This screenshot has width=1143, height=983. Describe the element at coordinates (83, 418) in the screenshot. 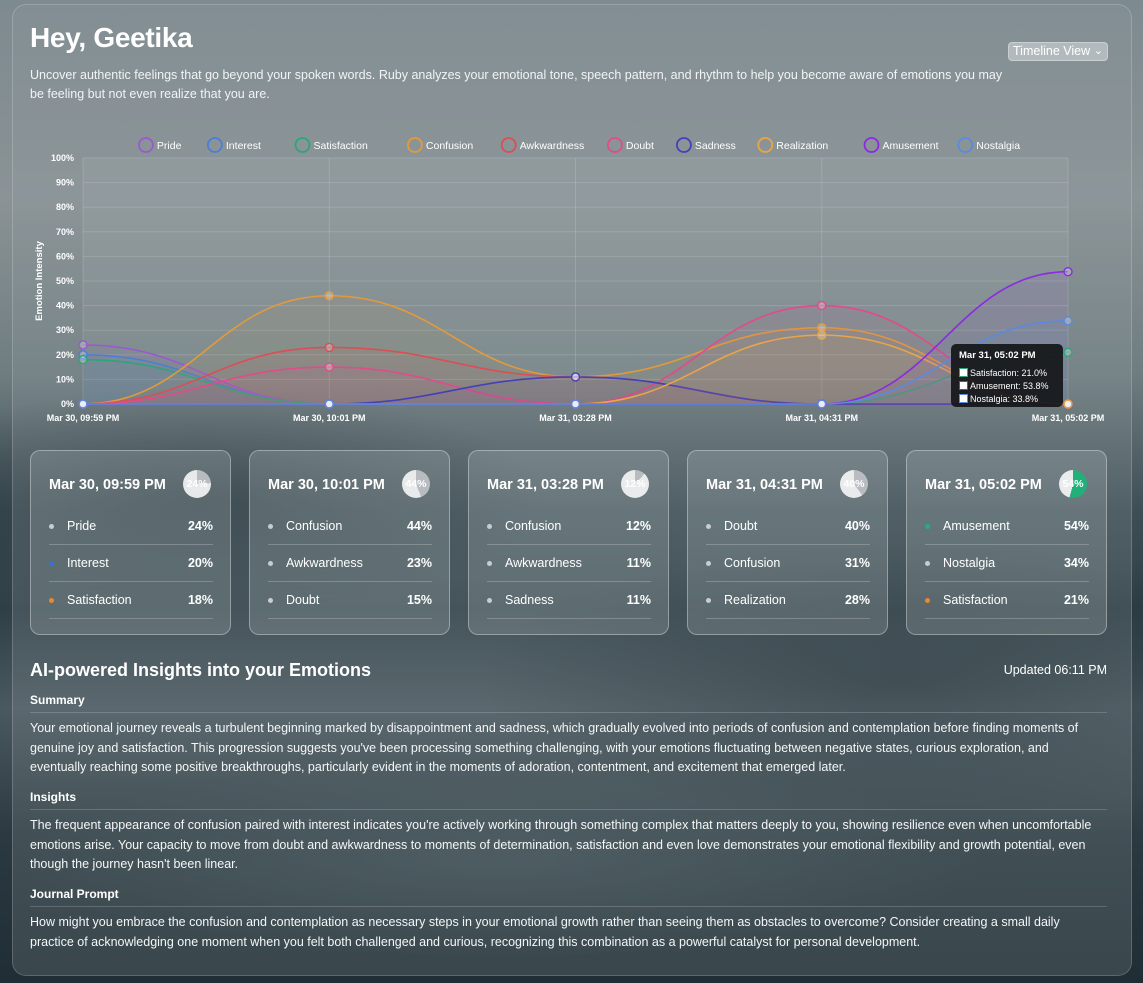

I see `x-tick-label: Mar 30, 09:59 PM` at that location.